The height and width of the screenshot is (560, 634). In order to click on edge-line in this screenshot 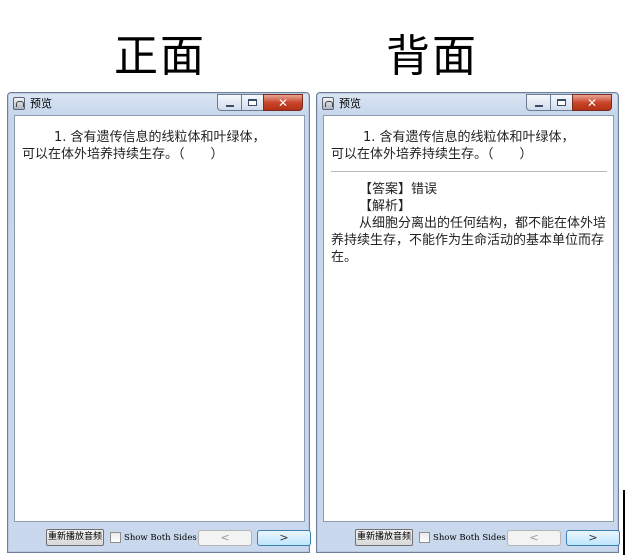, I will do `click(624, 522)`.